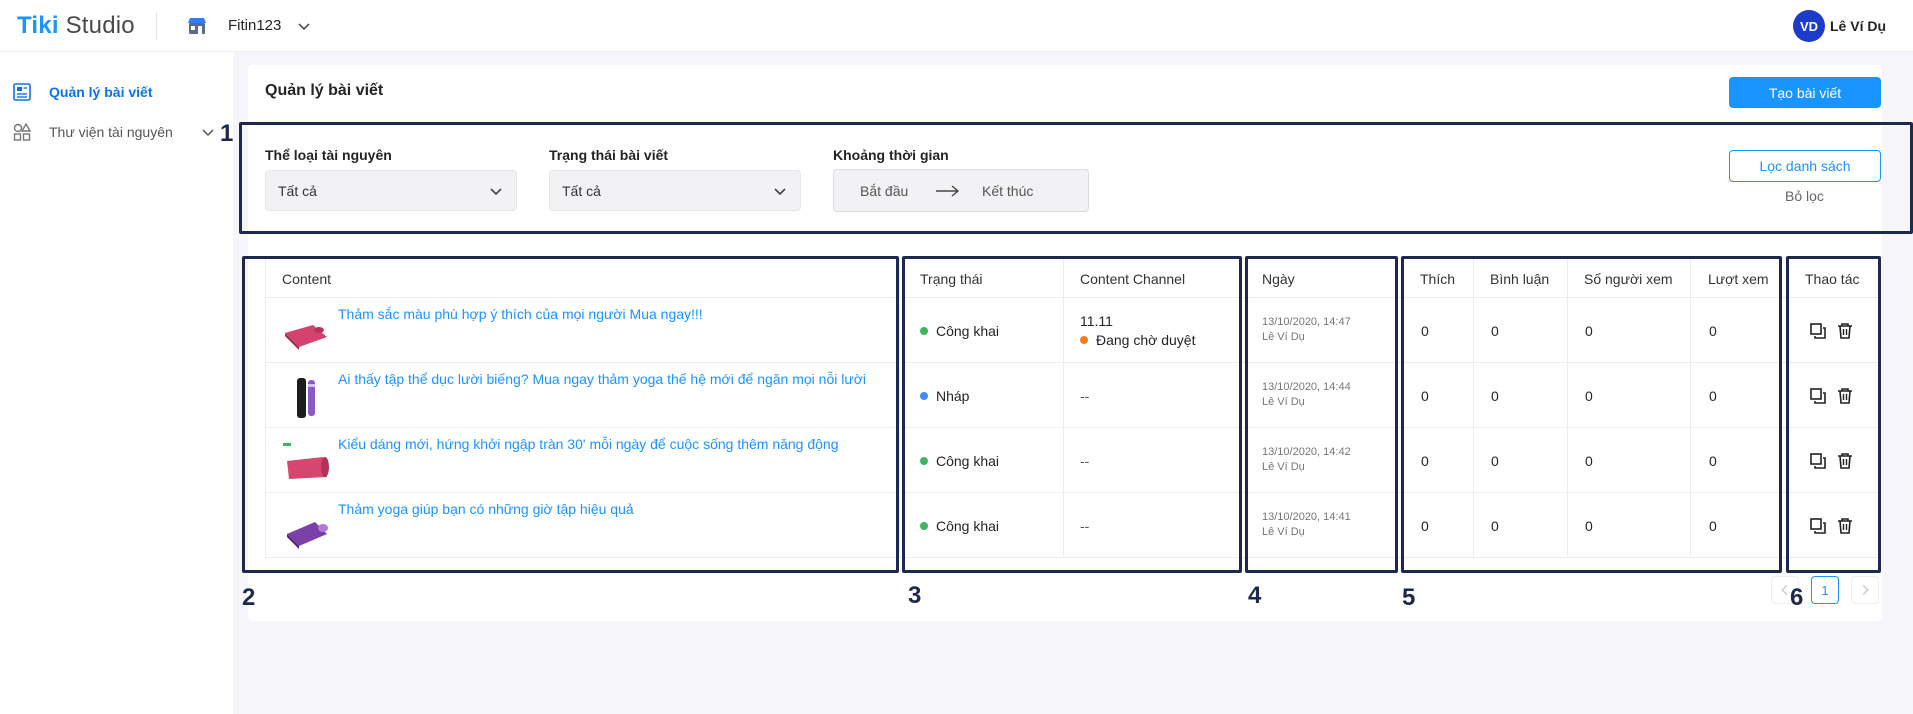  I want to click on next-page-button, so click(1865, 590).